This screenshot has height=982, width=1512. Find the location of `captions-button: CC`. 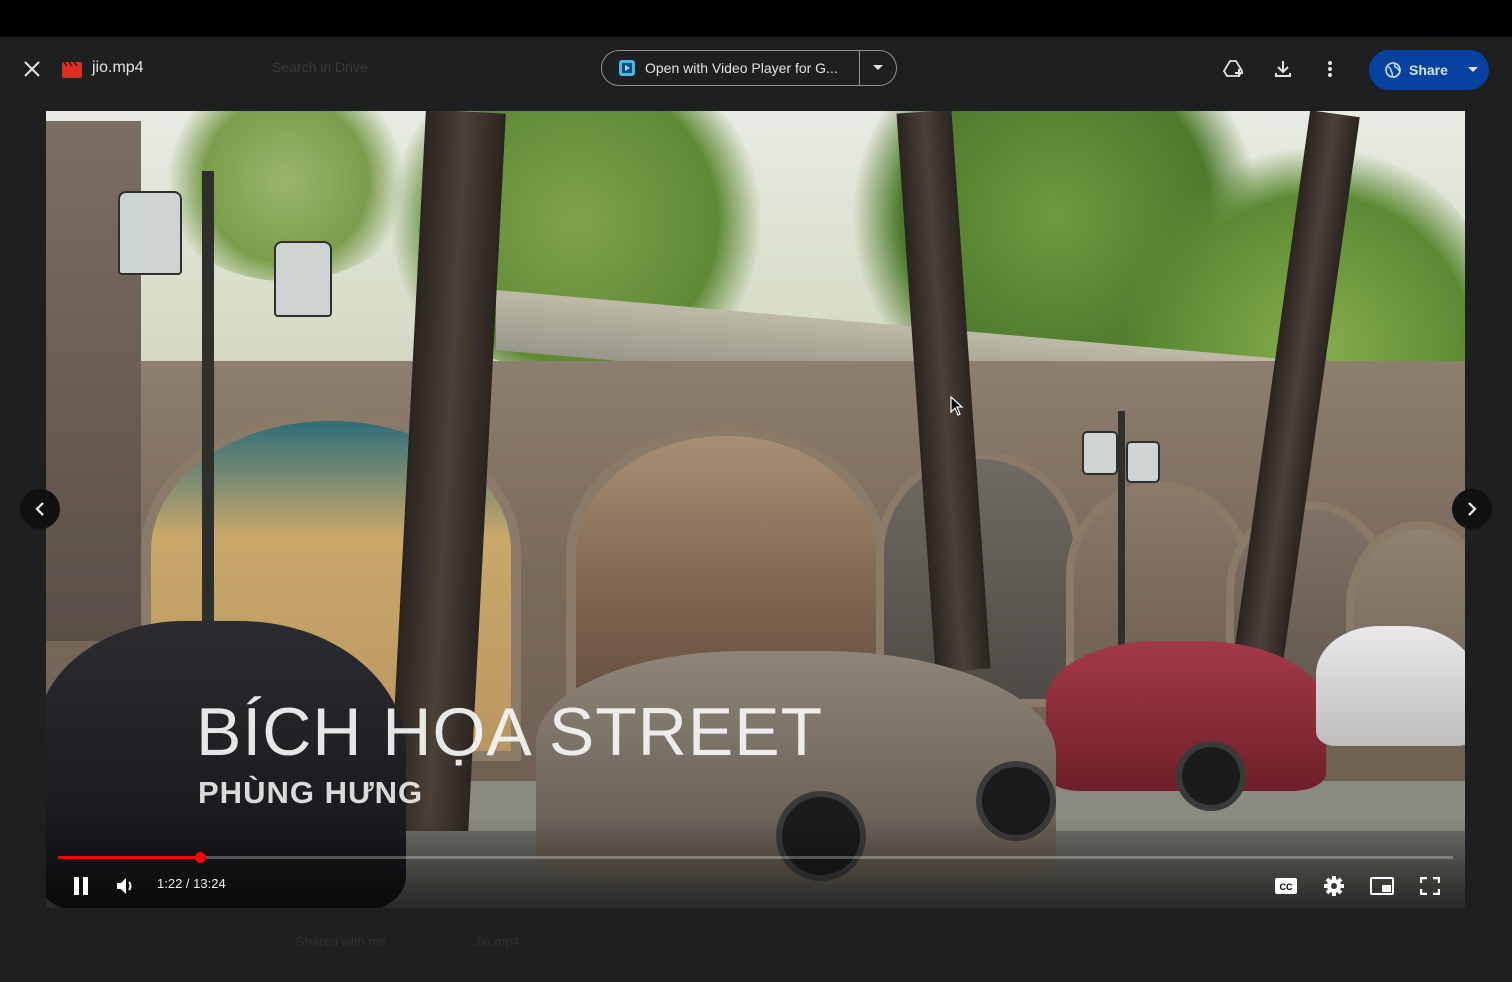

captions-button: CC is located at coordinates (1286, 886).